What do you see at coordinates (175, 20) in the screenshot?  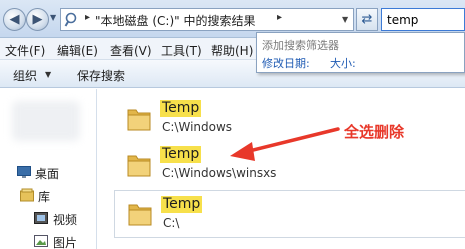 I see `breadcrumb-label: "本地磁盘 (C:)" 中的搜索结果` at bounding box center [175, 20].